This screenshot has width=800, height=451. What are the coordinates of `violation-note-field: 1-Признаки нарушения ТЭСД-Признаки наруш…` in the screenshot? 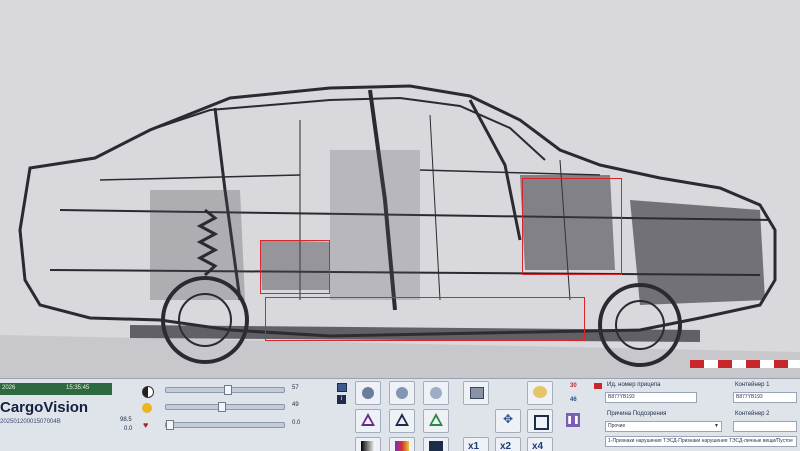 It's located at (701, 441).